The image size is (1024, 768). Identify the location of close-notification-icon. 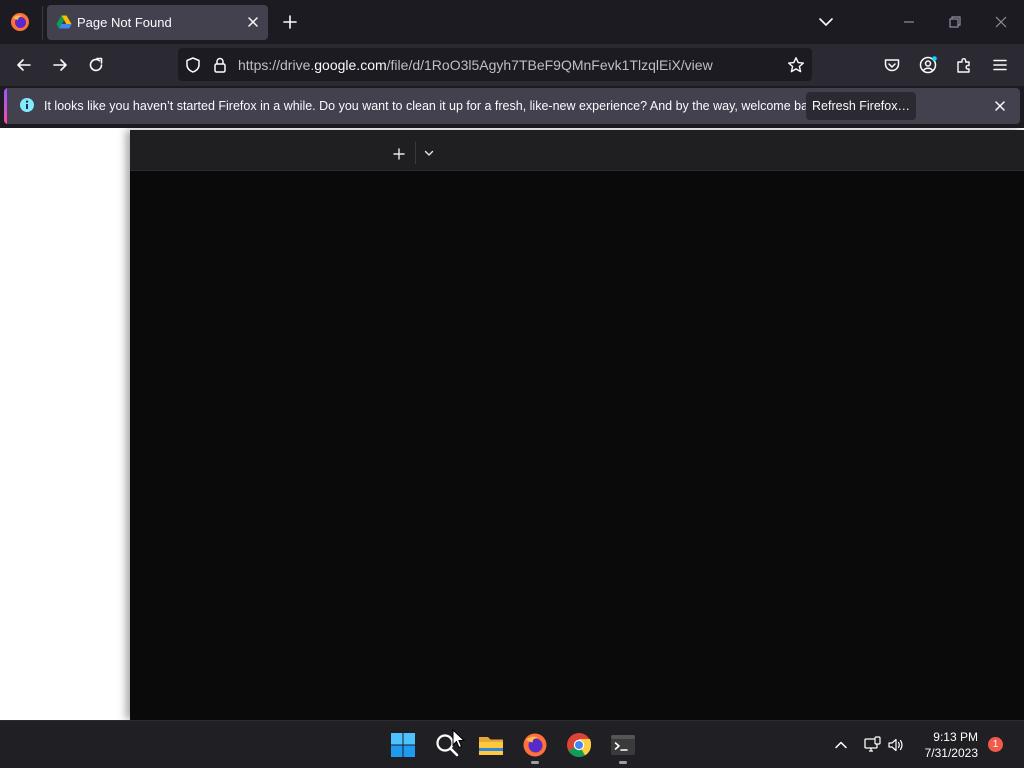
(1000, 106).